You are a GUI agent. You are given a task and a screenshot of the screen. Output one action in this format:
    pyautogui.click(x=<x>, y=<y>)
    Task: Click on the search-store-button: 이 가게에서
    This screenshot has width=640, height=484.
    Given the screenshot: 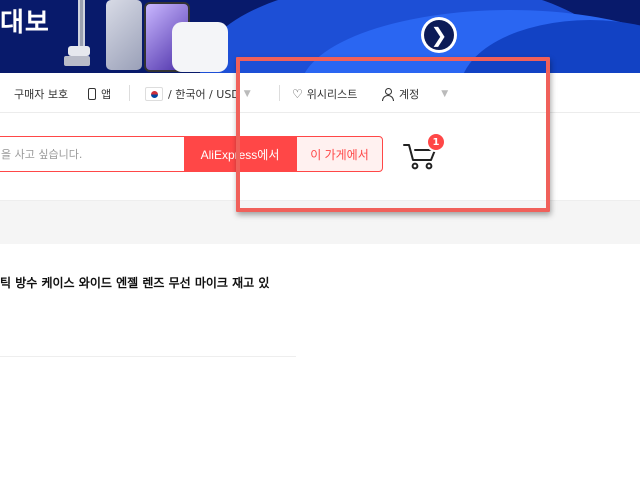 What is the action you would take?
    pyautogui.click(x=339, y=154)
    